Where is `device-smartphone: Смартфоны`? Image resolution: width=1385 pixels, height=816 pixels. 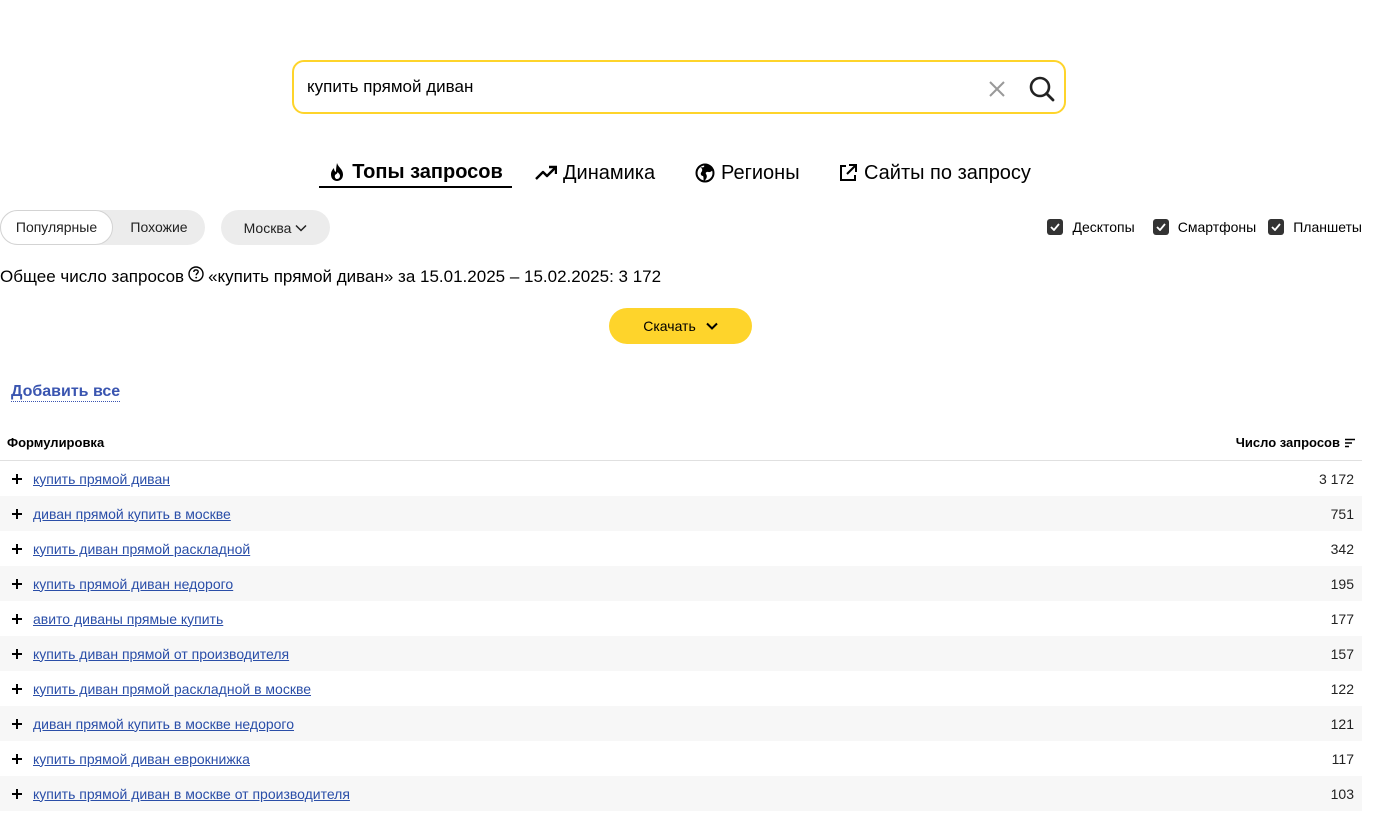 device-smartphone: Смартфоны is located at coordinates (1204, 227).